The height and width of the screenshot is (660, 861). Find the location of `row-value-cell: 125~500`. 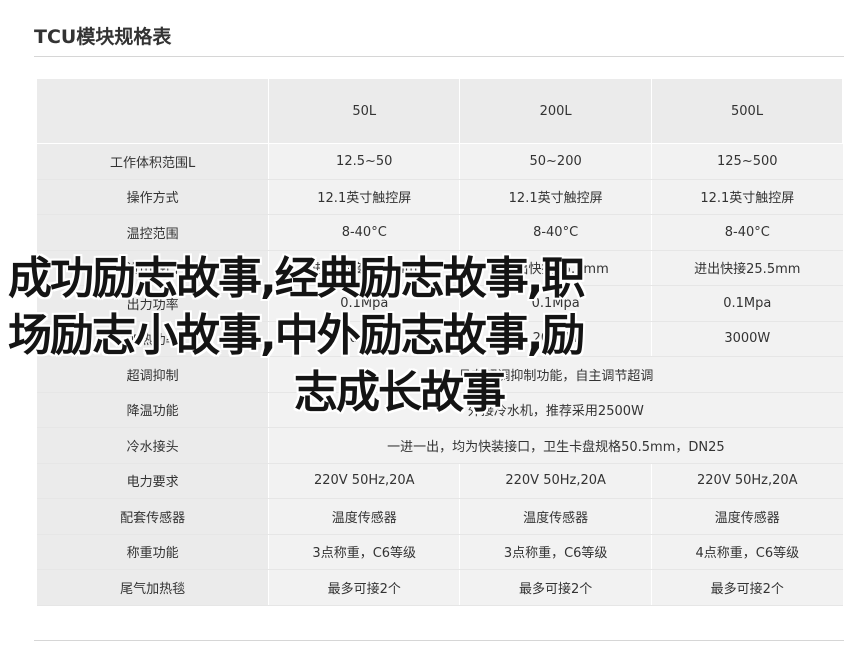

row-value-cell: 125~500 is located at coordinates (747, 161).